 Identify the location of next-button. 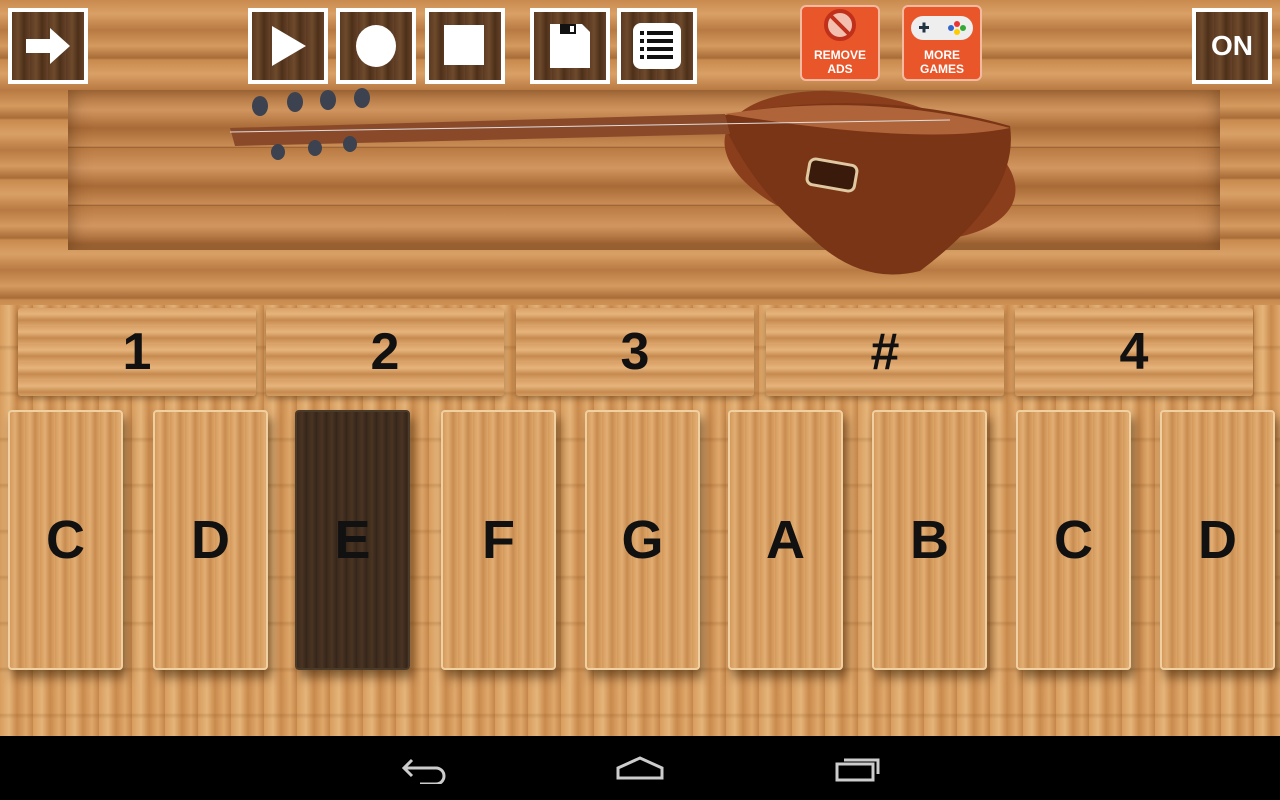
(48, 46).